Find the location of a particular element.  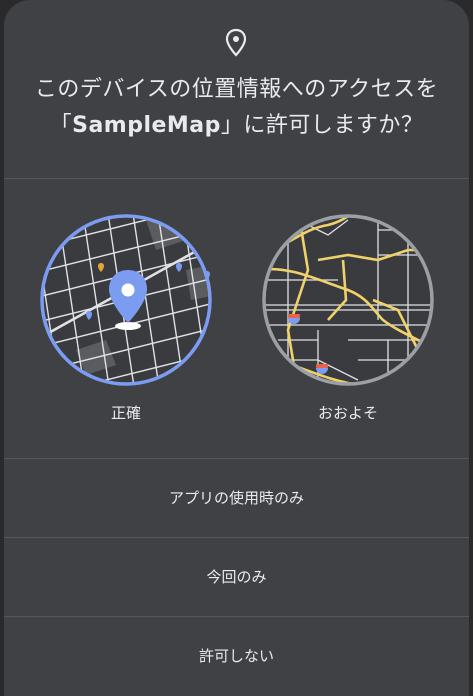

title-suffix: 」に許可しますか？ is located at coordinates (322, 125).